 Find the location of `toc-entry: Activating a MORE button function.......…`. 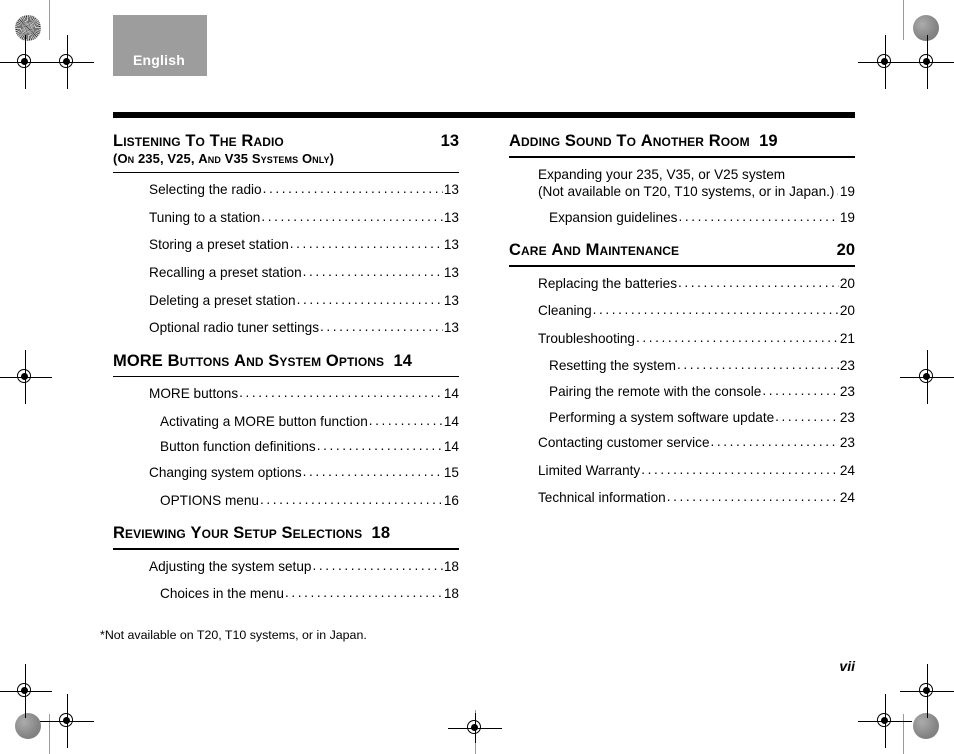

toc-entry: Activating a MORE button function.......… is located at coordinates (304, 422).